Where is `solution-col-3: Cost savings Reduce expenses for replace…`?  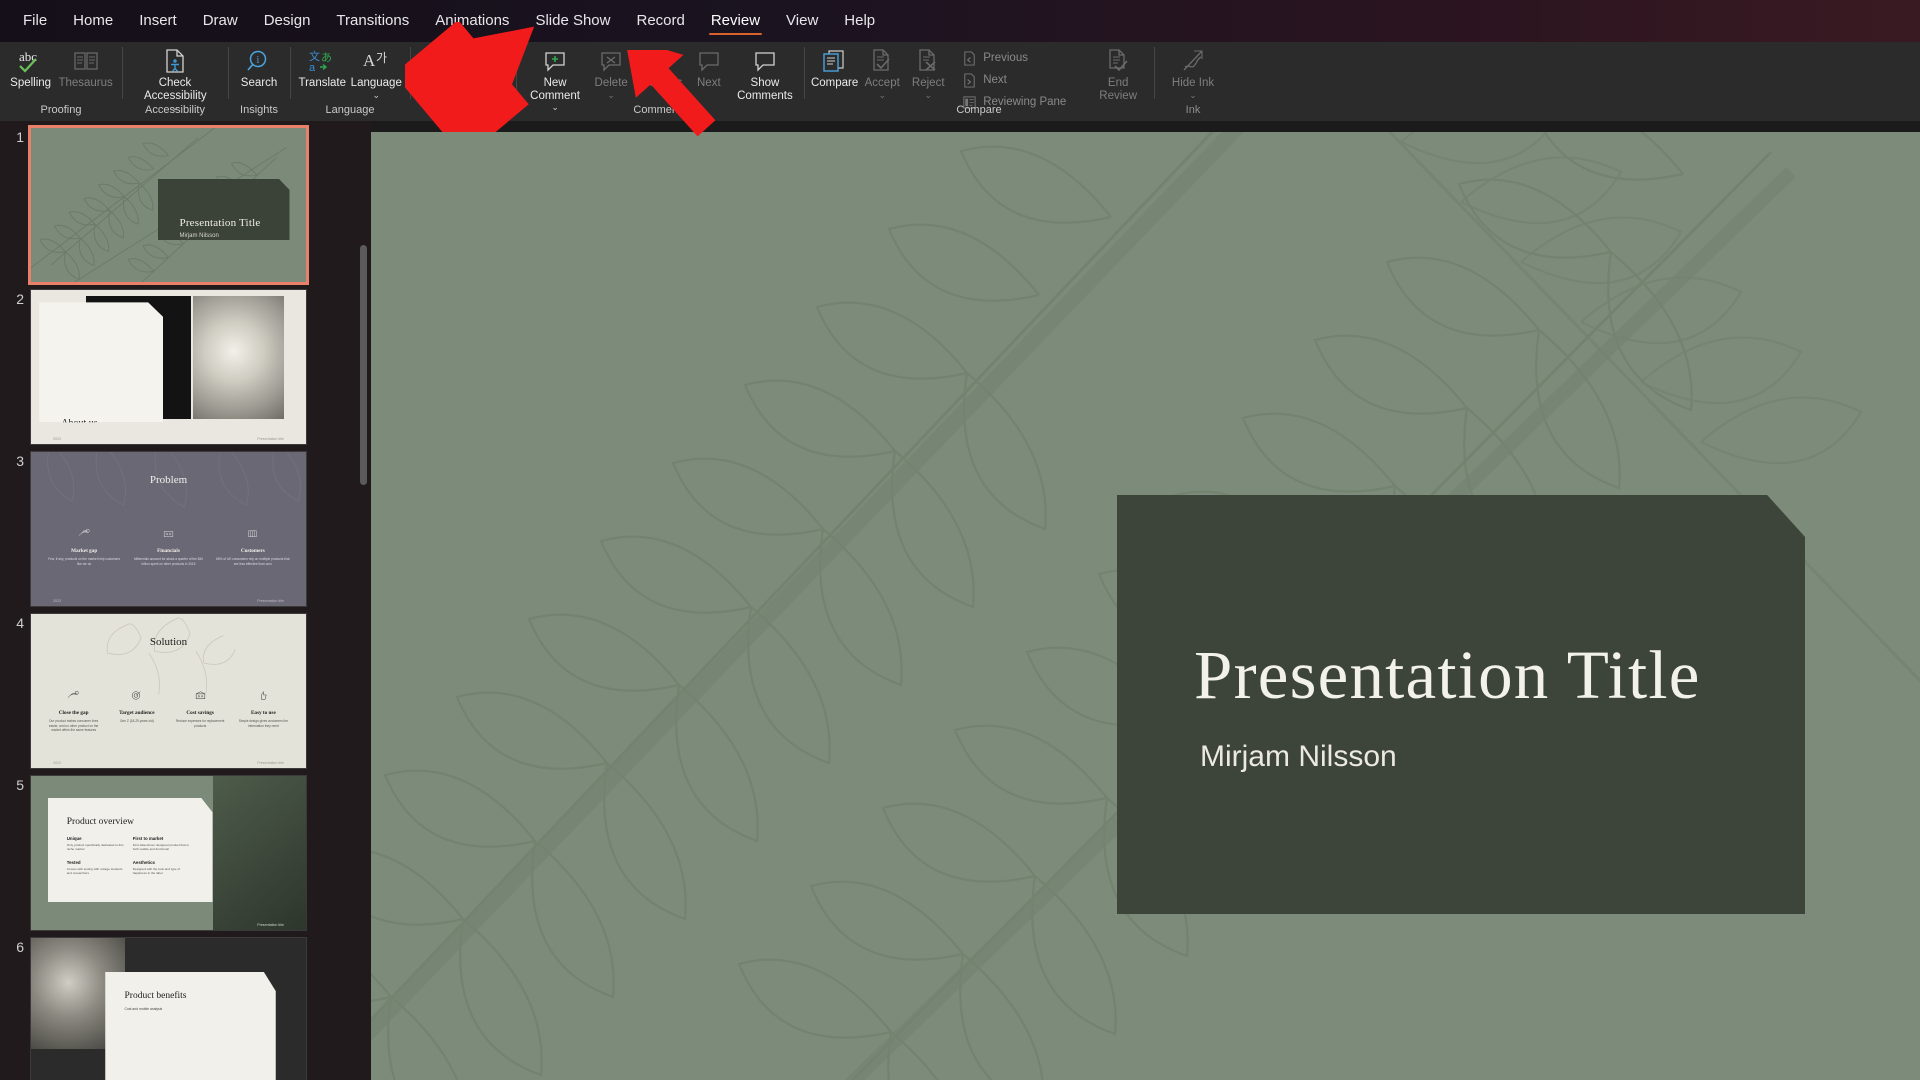 solution-col-3: Cost savings Reduce expenses for replace… is located at coordinates (200, 710).